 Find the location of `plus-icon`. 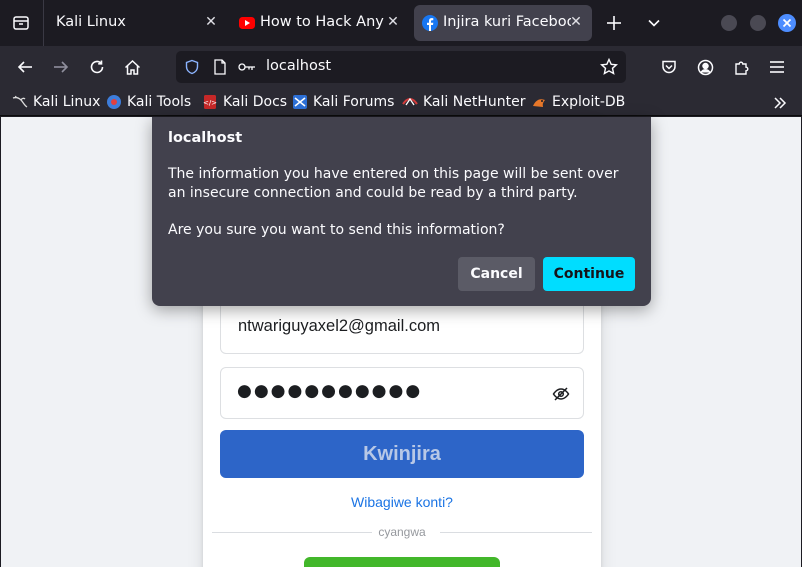

plus-icon is located at coordinates (614, 23).